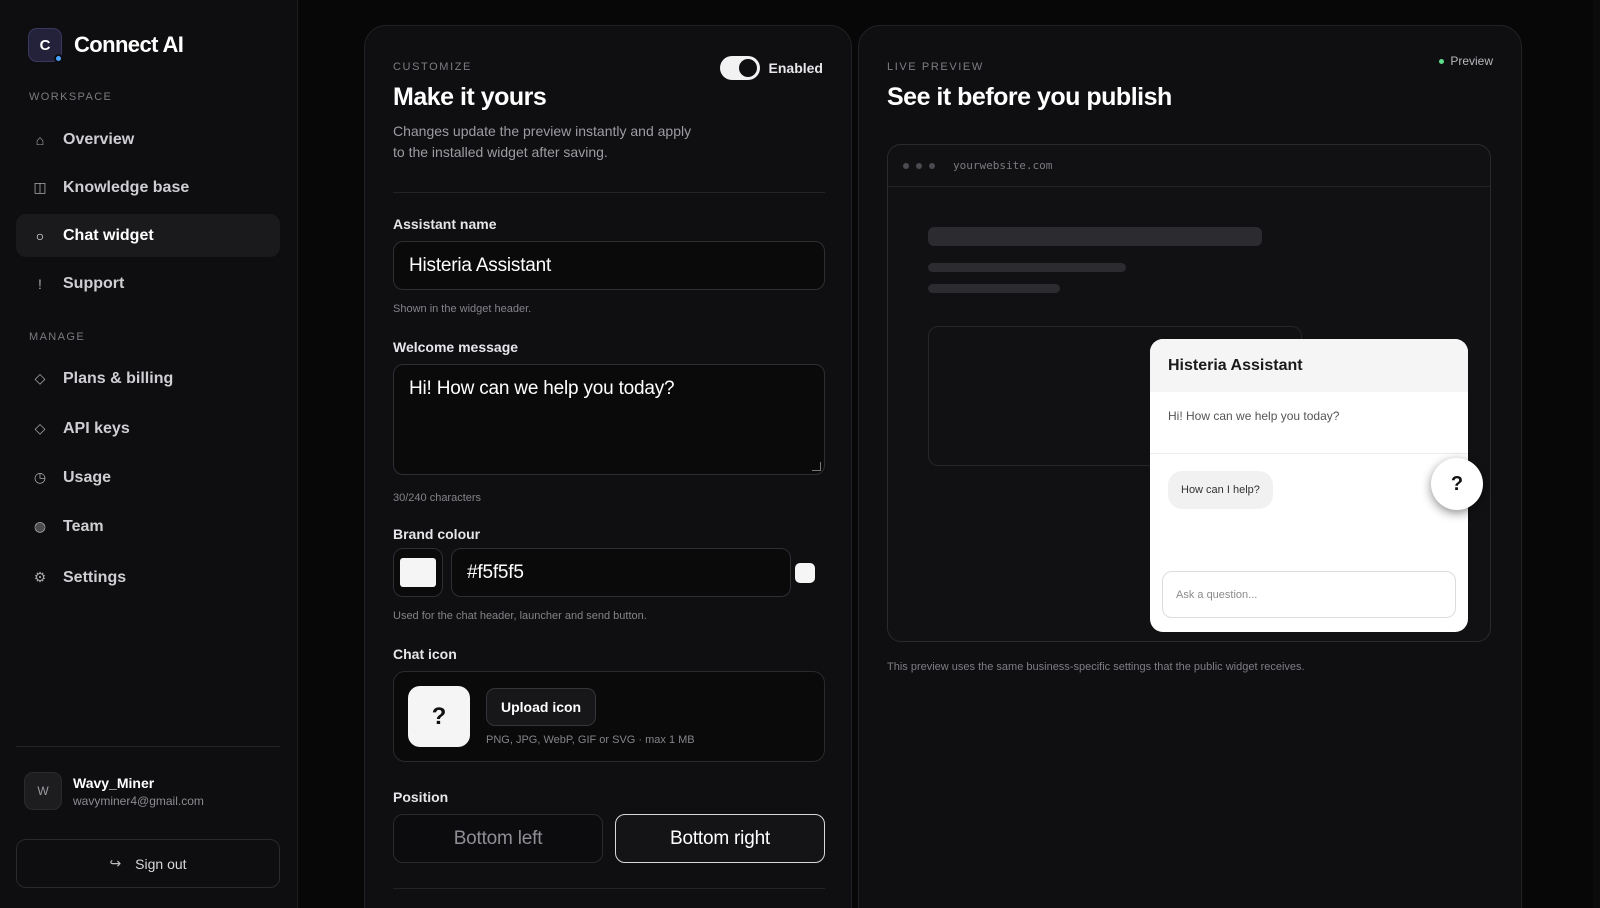 The image size is (1600, 908). Describe the element at coordinates (83, 526) in the screenshot. I see `sidebar-item-label: Team` at that location.